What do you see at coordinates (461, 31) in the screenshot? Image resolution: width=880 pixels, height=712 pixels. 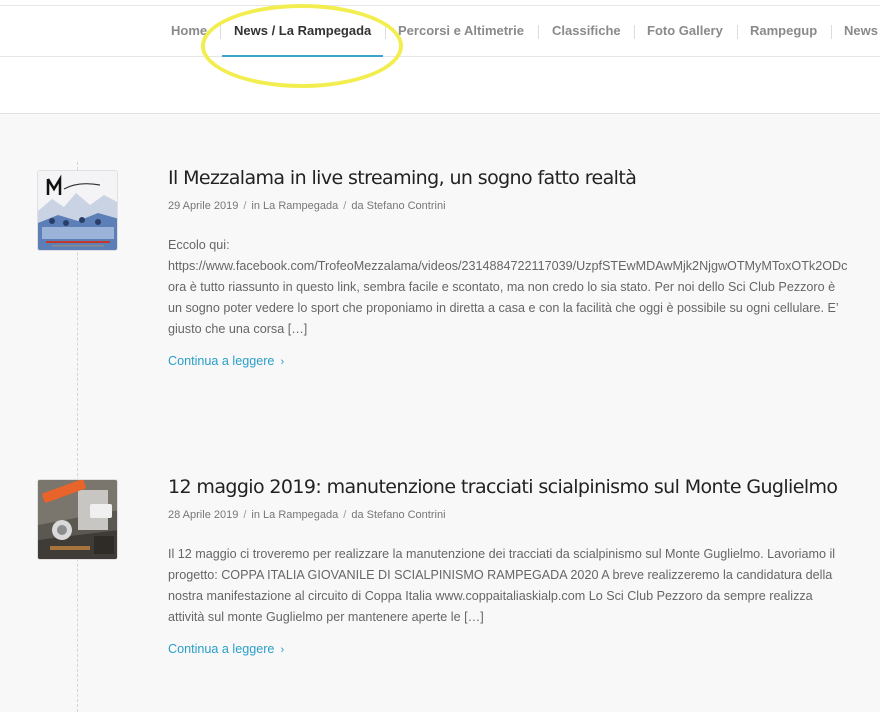 I see `nav-item-percorsi-e-altimetrie: Percorsi e Altimetrie` at bounding box center [461, 31].